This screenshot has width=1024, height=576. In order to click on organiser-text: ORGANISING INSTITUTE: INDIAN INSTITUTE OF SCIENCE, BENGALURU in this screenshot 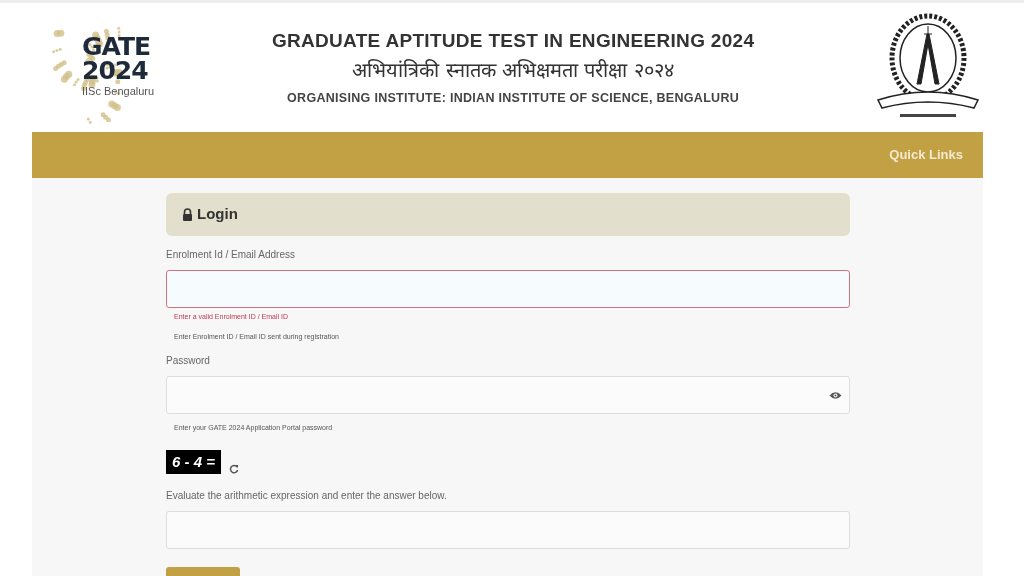, I will do `click(513, 99)`.